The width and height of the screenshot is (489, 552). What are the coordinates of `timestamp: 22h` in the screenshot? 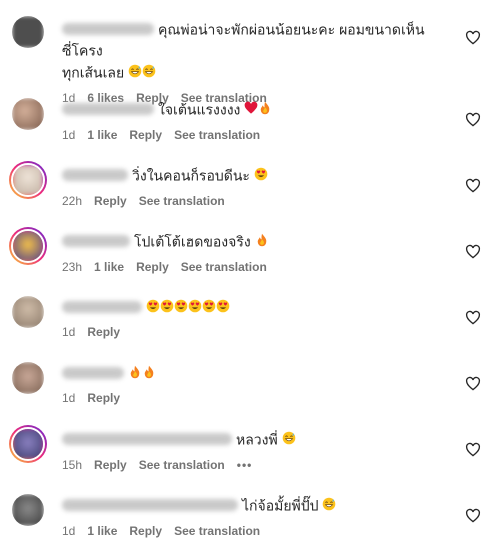 It's located at (72, 201).